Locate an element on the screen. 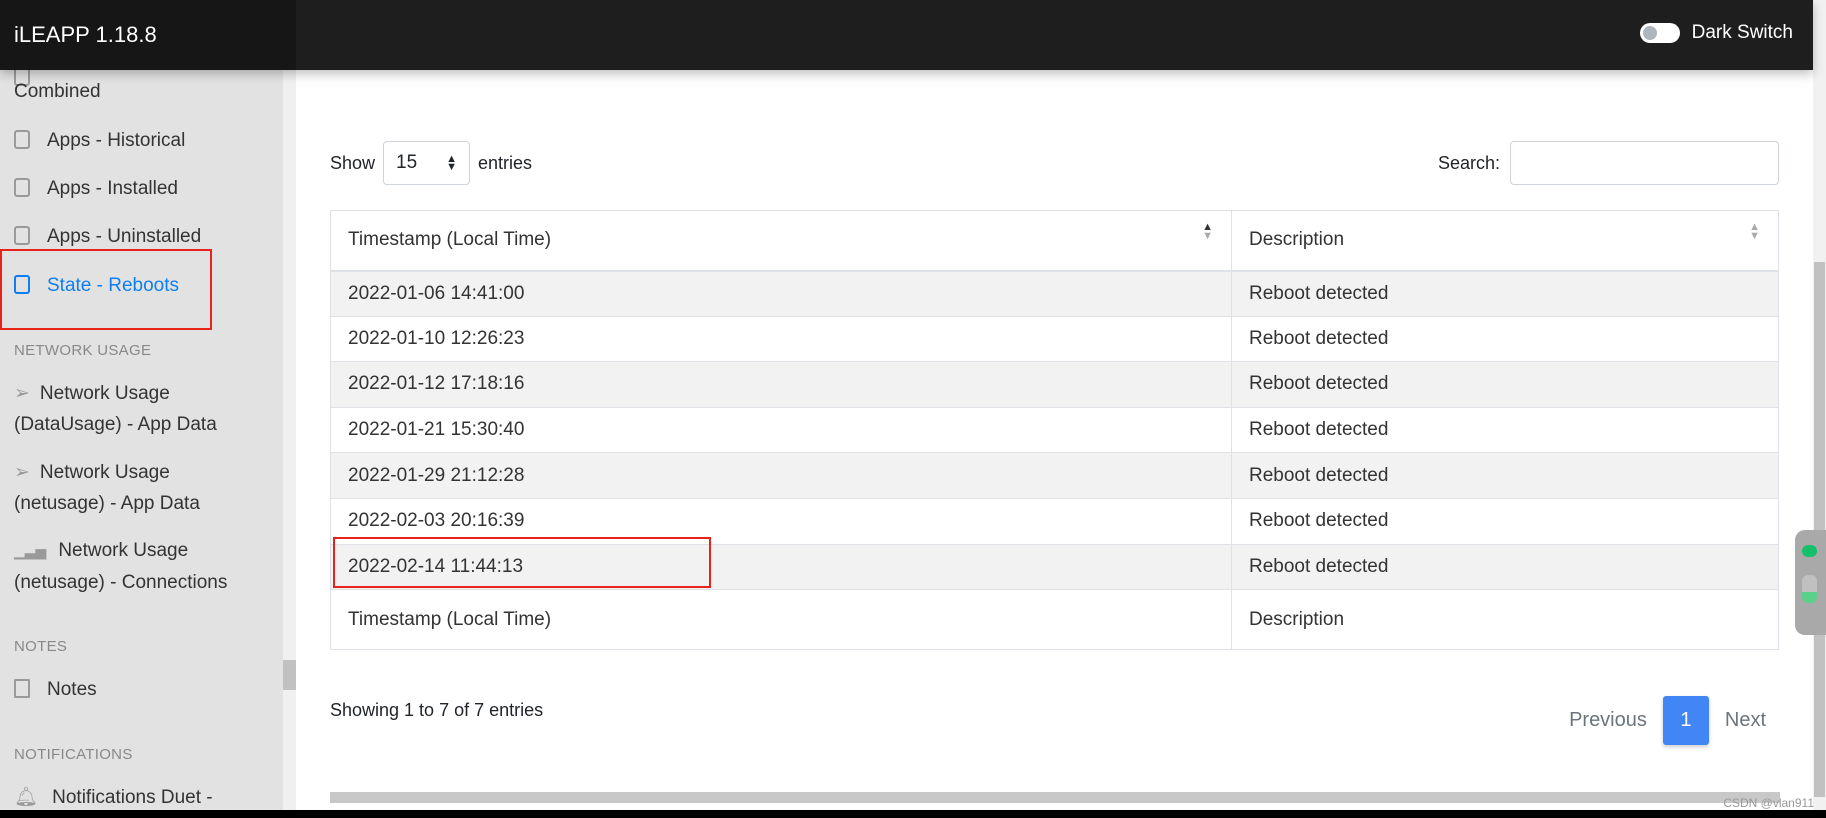 This screenshot has width=1826, height=818. section-notes: NOTES is located at coordinates (41, 646).